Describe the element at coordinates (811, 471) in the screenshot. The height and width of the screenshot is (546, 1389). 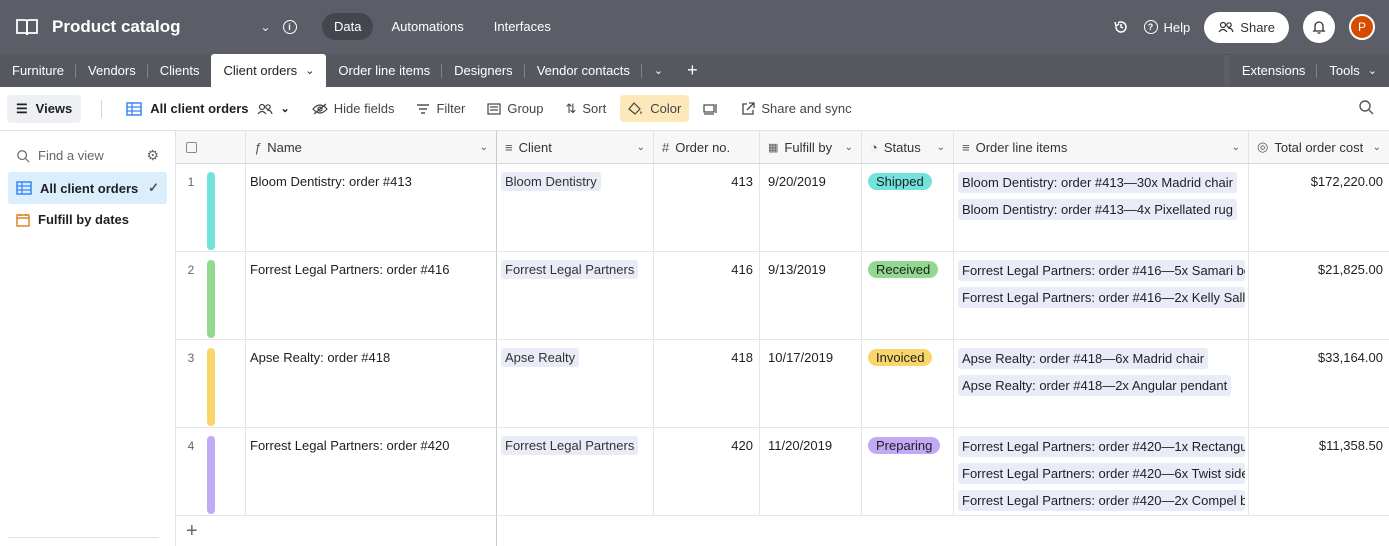
I see `fulfill-by-cell: 11/20/2019` at that location.